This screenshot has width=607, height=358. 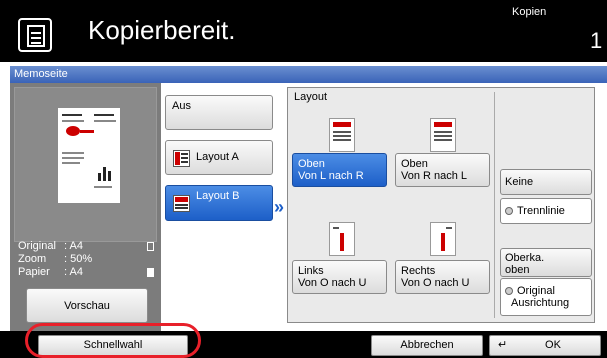 What do you see at coordinates (32, 259) in the screenshot?
I see `zoom-label: Zoom` at bounding box center [32, 259].